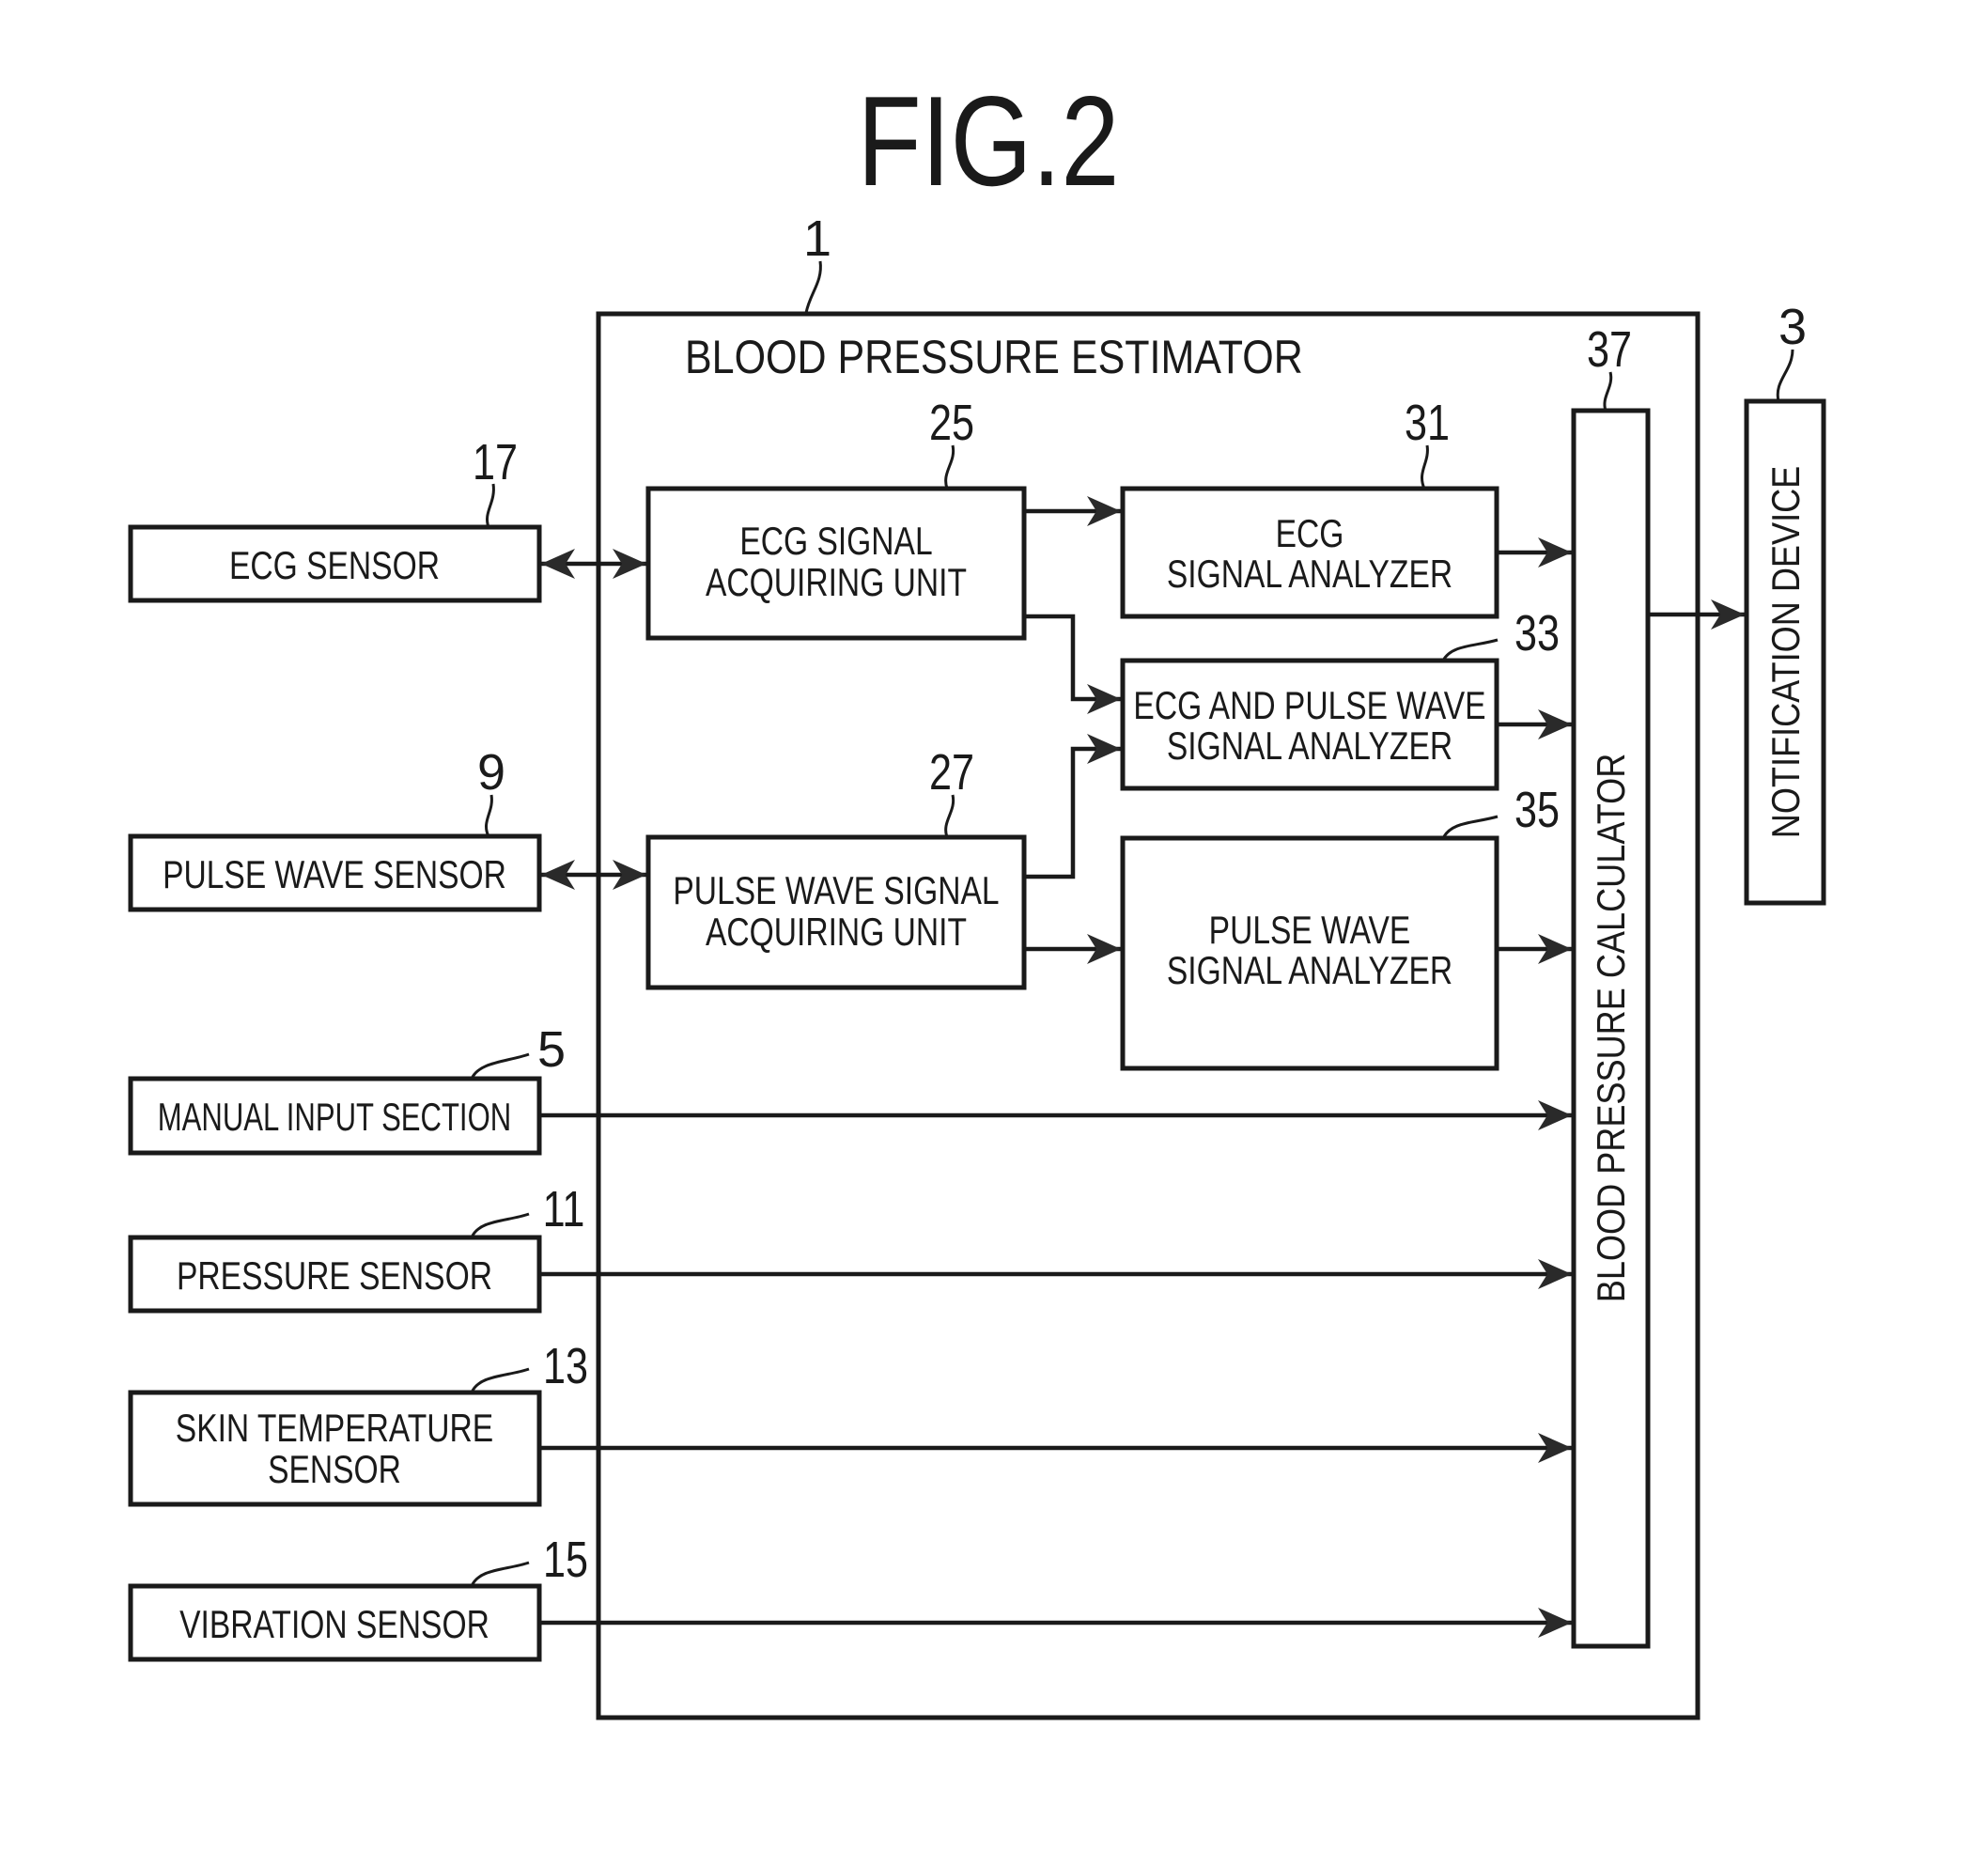  What do you see at coordinates (1072, 658) in the screenshot?
I see `wire-ecg-acquire-combined` at bounding box center [1072, 658].